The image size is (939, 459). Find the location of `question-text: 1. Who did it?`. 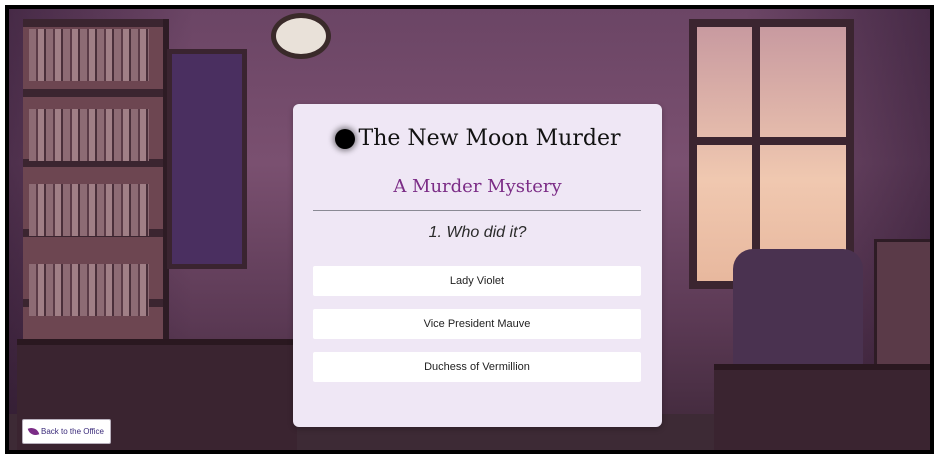

question-text: 1. Who did it? is located at coordinates (477, 232).